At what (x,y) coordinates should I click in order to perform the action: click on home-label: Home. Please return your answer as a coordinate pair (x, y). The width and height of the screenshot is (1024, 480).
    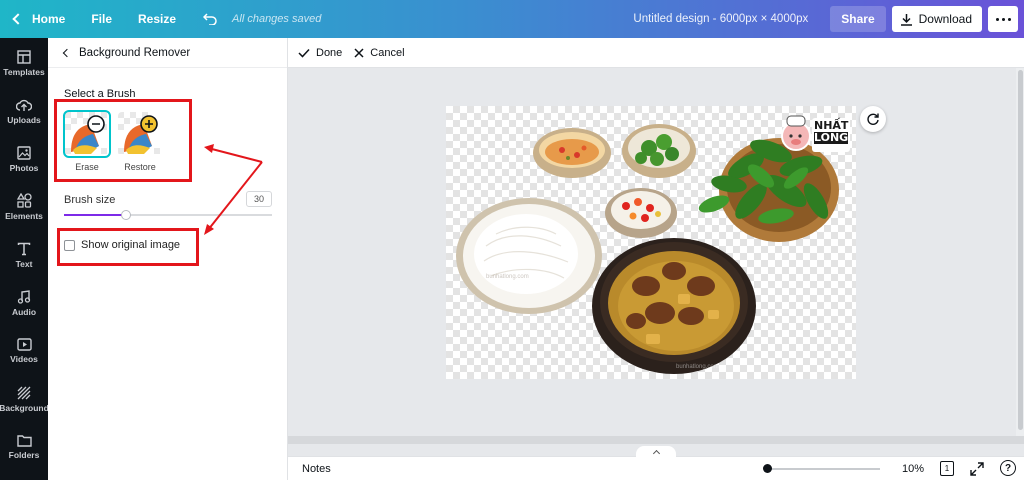
    Looking at the image, I should click on (49, 19).